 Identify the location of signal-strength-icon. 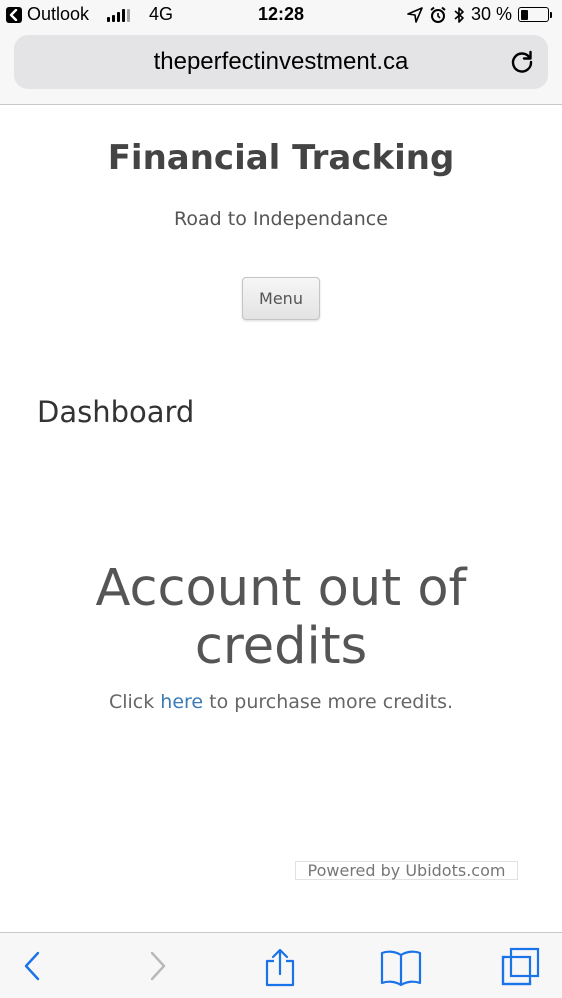
(118, 15).